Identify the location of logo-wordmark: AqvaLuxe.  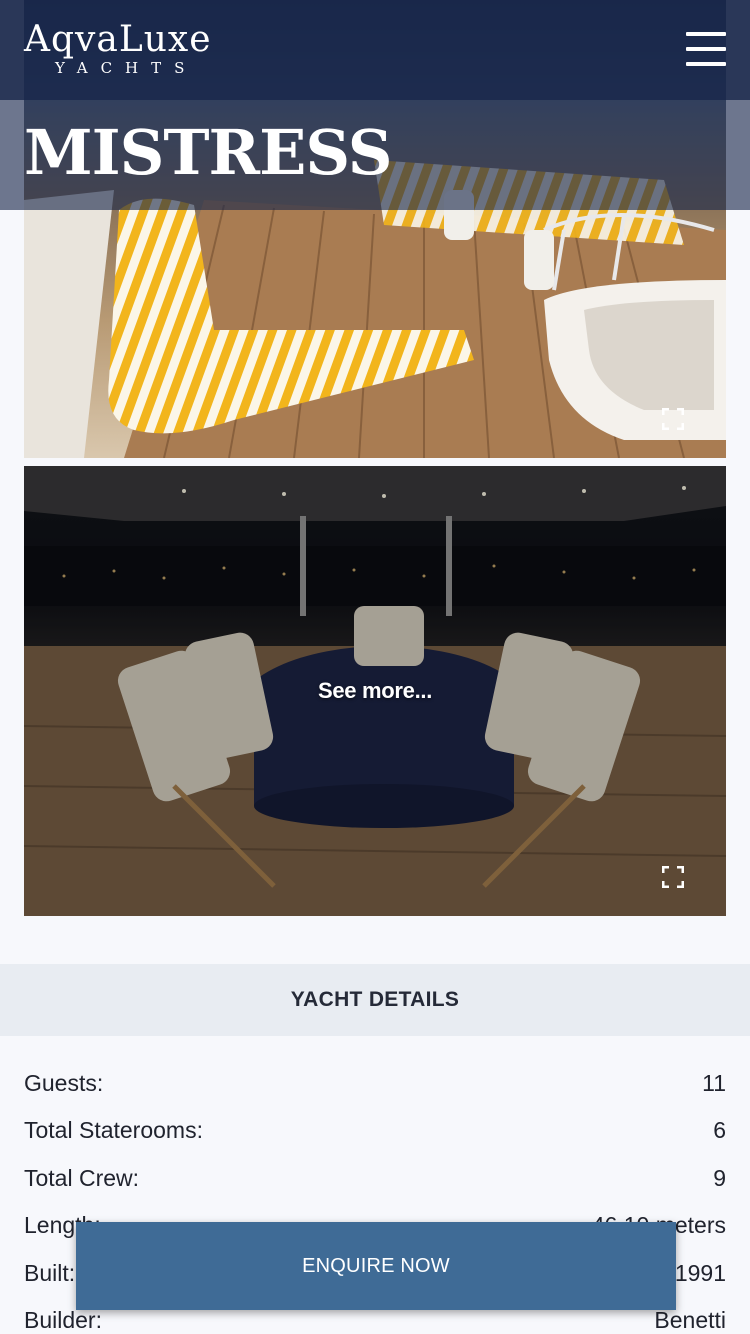
(118, 39).